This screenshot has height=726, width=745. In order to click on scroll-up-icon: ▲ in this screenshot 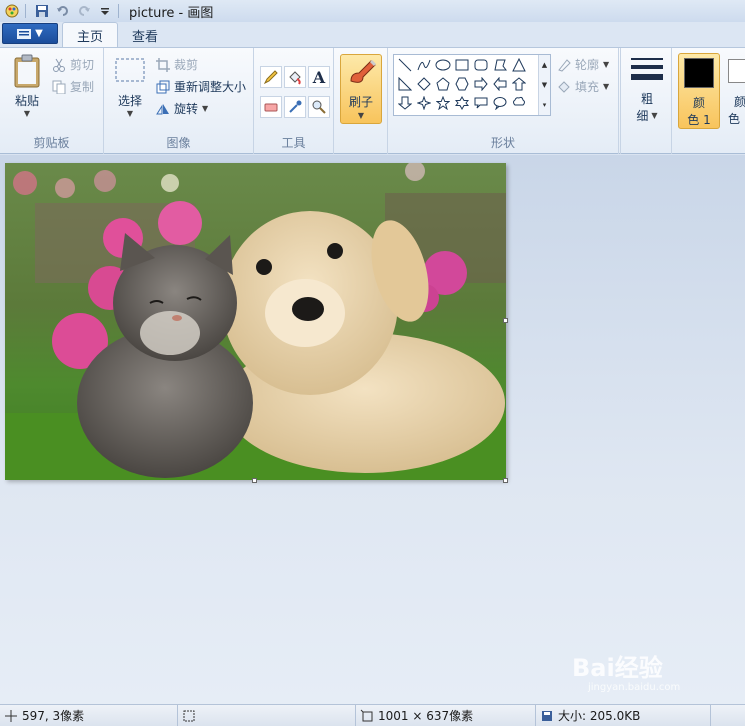, I will do `click(544, 65)`.